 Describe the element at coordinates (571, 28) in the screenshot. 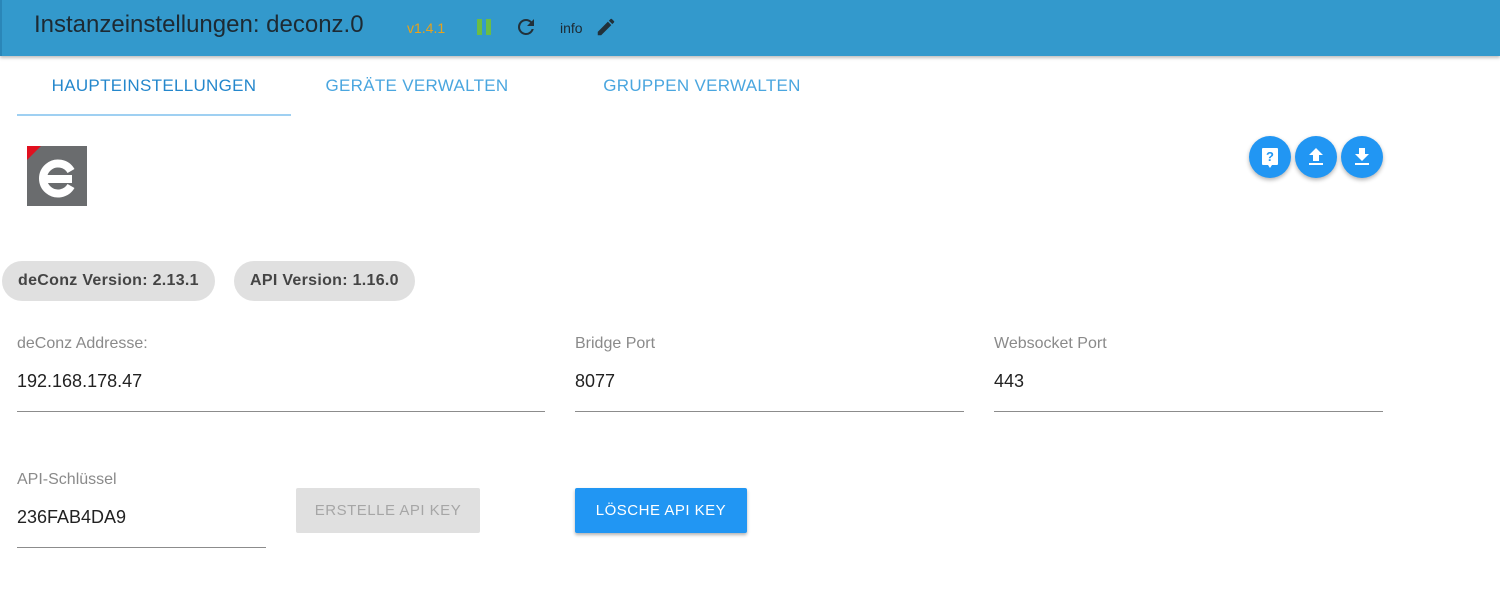

I see `info-label: info` at that location.